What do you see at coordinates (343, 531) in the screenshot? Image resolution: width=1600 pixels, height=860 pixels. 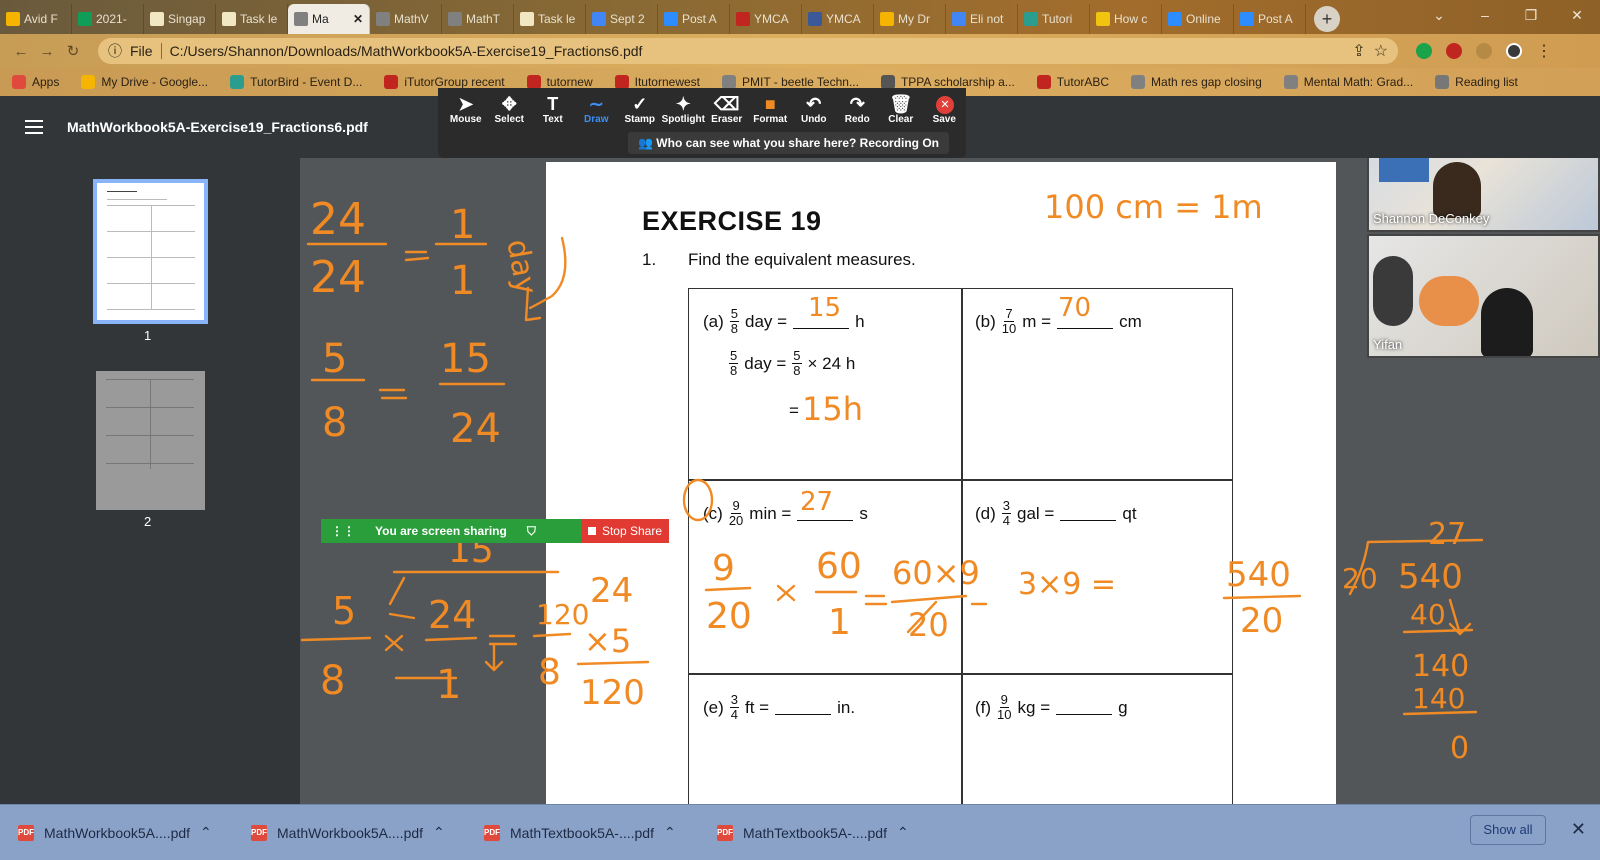 I see `drag-handle-icon: ⋮⋮` at bounding box center [343, 531].